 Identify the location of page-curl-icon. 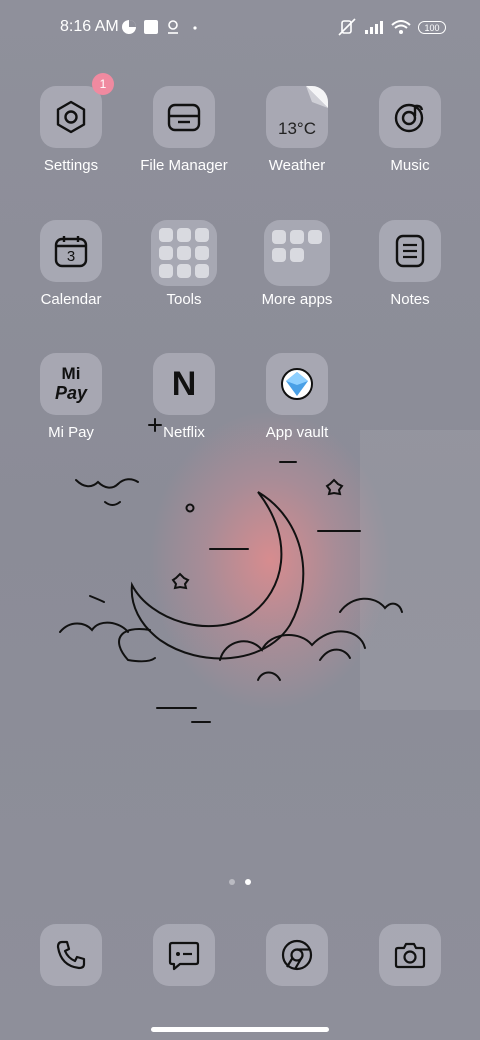
(317, 97).